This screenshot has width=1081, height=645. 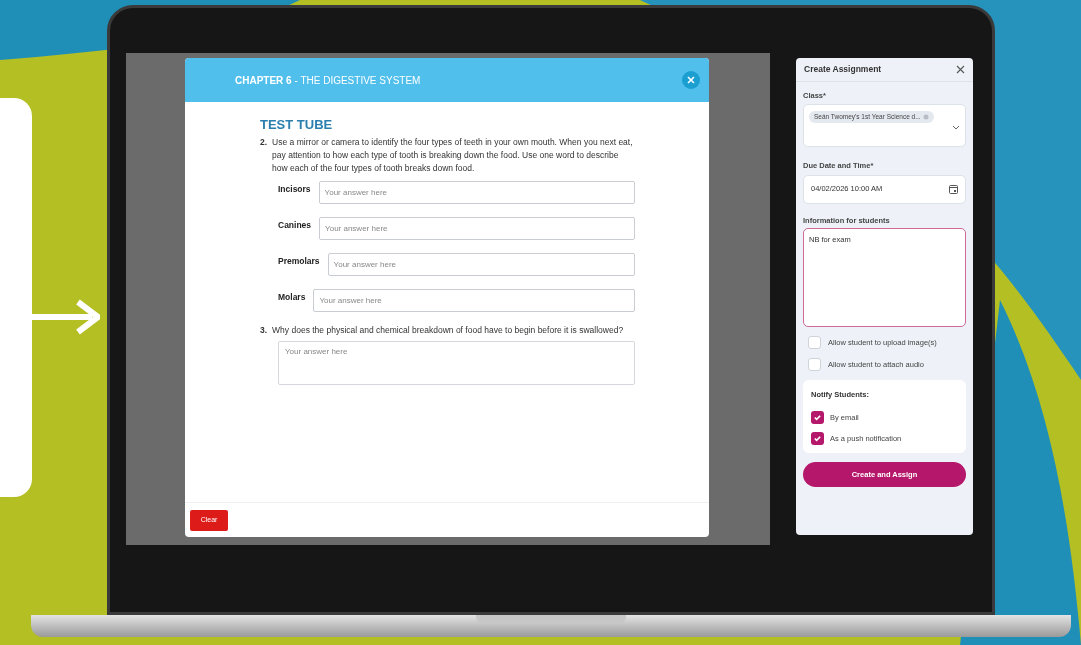 I want to click on chevron-icon, so click(x=956, y=128).